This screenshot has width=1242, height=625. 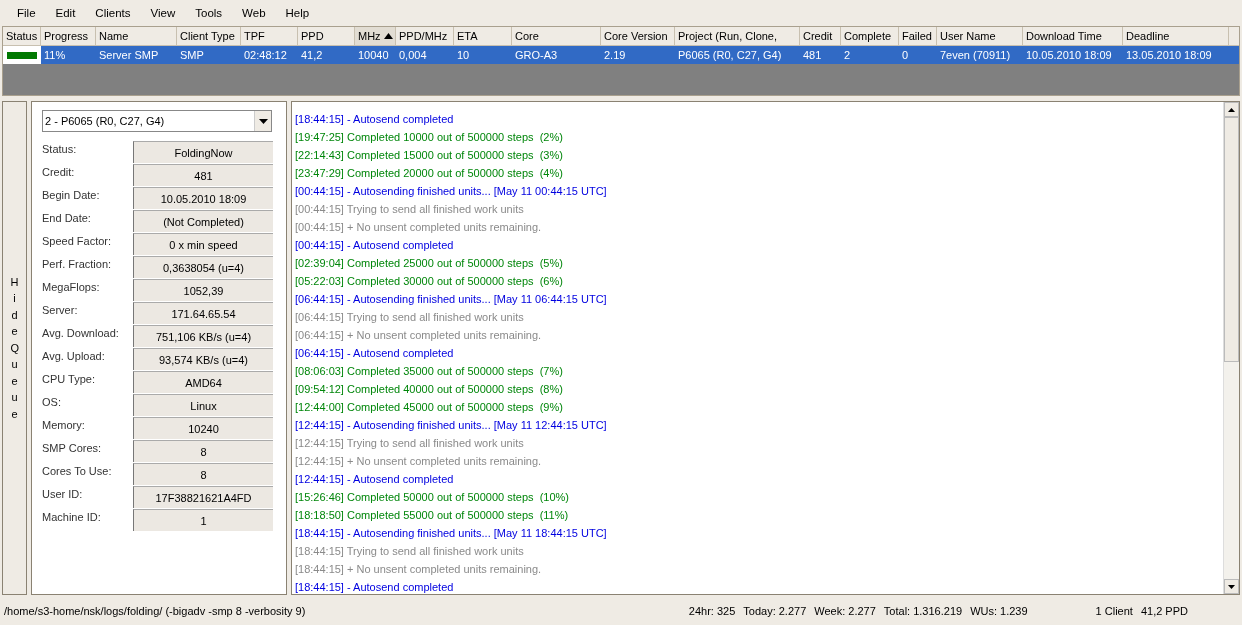 What do you see at coordinates (429, 407) in the screenshot?
I see `log-line: [12:44:00] Completed 45000 out of 500000 steps (9%)` at bounding box center [429, 407].